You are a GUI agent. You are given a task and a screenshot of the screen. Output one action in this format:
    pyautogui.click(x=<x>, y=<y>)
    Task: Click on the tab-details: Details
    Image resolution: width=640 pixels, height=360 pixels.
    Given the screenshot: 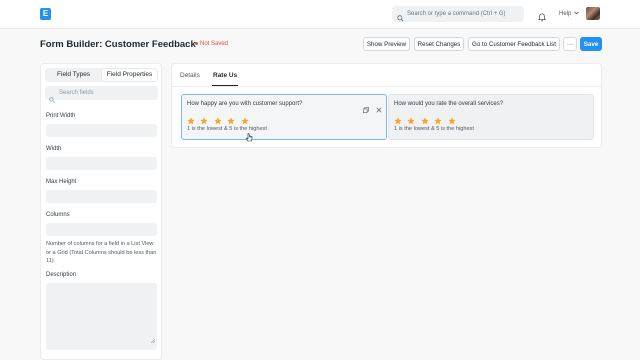 What is the action you would take?
    pyautogui.click(x=190, y=75)
    